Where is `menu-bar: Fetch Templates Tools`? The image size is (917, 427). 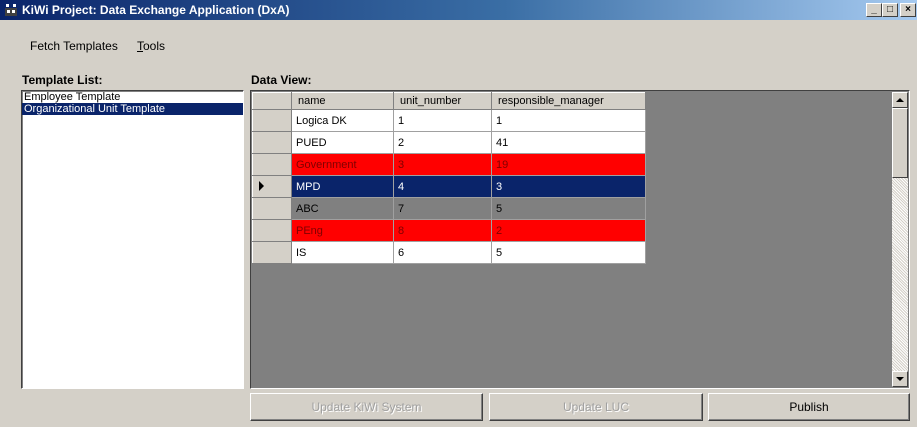 menu-bar: Fetch Templates Tools is located at coordinates (458, 36).